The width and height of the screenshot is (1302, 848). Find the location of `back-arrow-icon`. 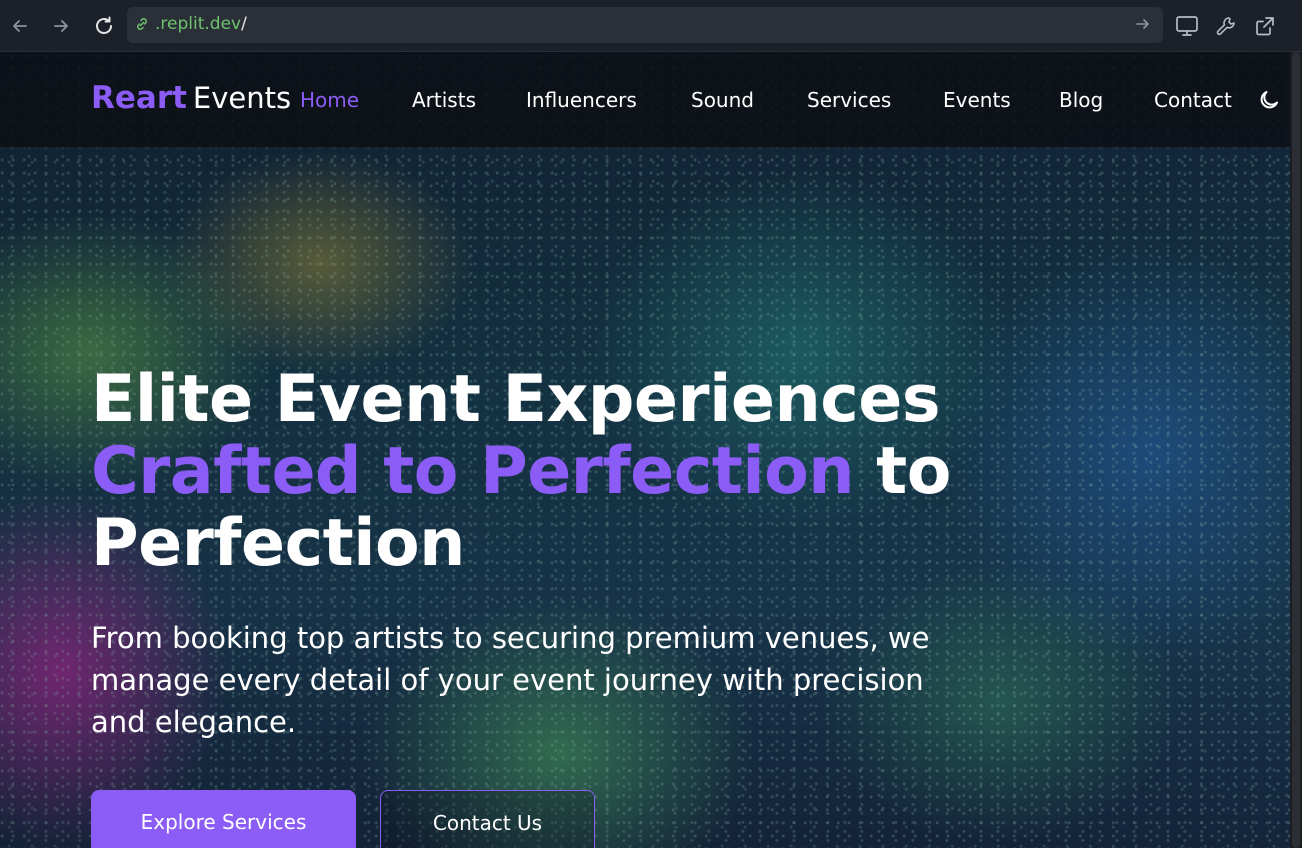

back-arrow-icon is located at coordinates (20, 26).